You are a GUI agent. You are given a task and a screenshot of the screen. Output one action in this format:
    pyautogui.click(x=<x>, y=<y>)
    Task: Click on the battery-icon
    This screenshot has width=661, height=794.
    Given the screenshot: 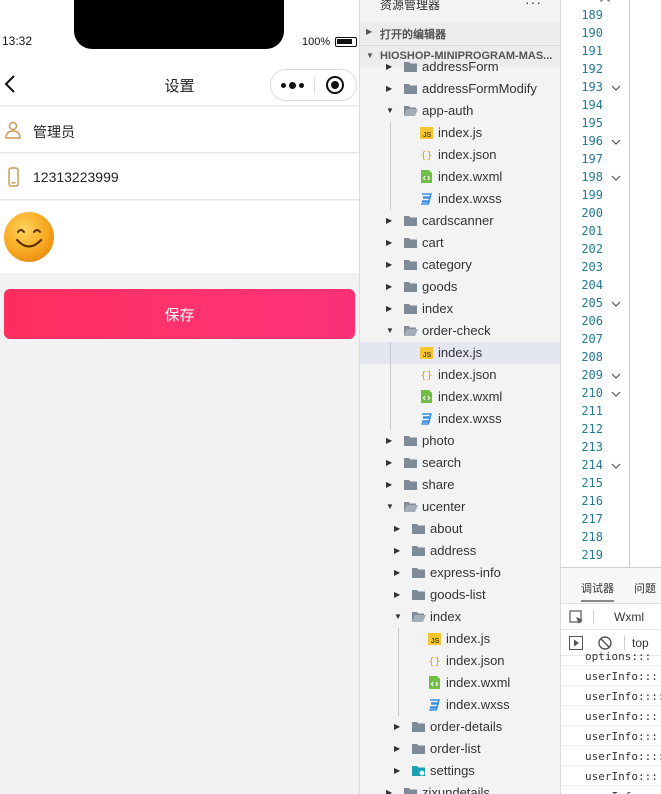 What is the action you would take?
    pyautogui.click(x=346, y=42)
    